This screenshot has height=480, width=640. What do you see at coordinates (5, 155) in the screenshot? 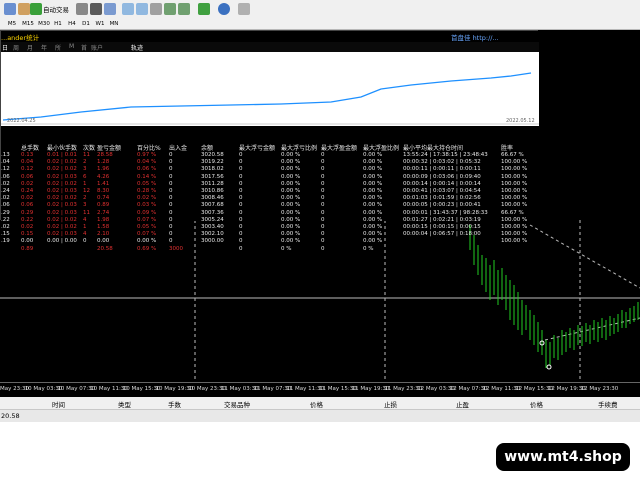
I see `stats-cell: .13` at bounding box center [5, 155].